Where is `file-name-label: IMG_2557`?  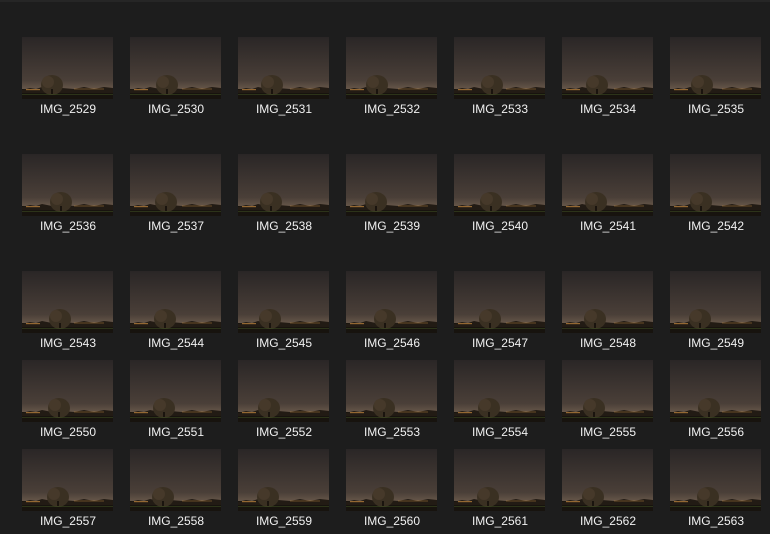
file-name-label: IMG_2557 is located at coordinates (68, 521).